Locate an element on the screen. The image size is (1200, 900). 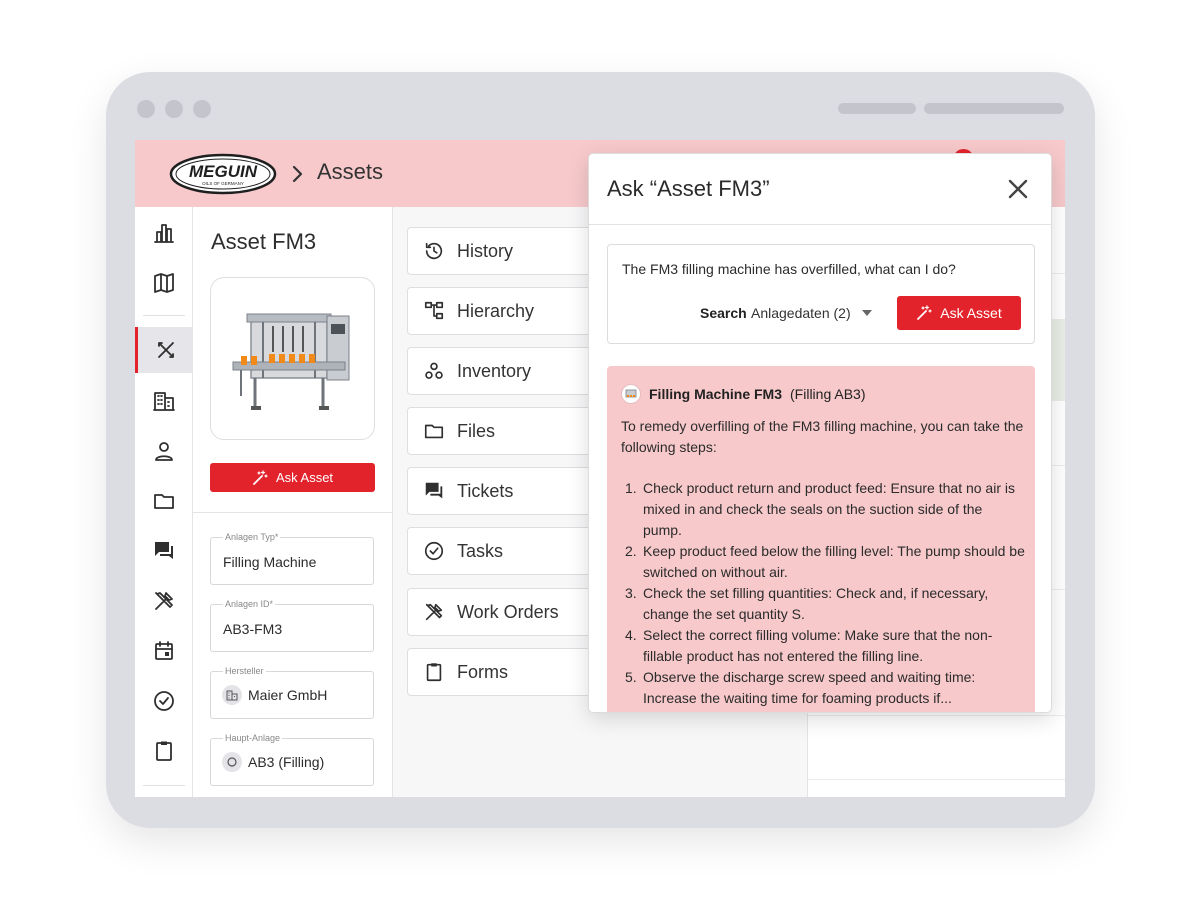
chevron-right-icon is located at coordinates (297, 174).